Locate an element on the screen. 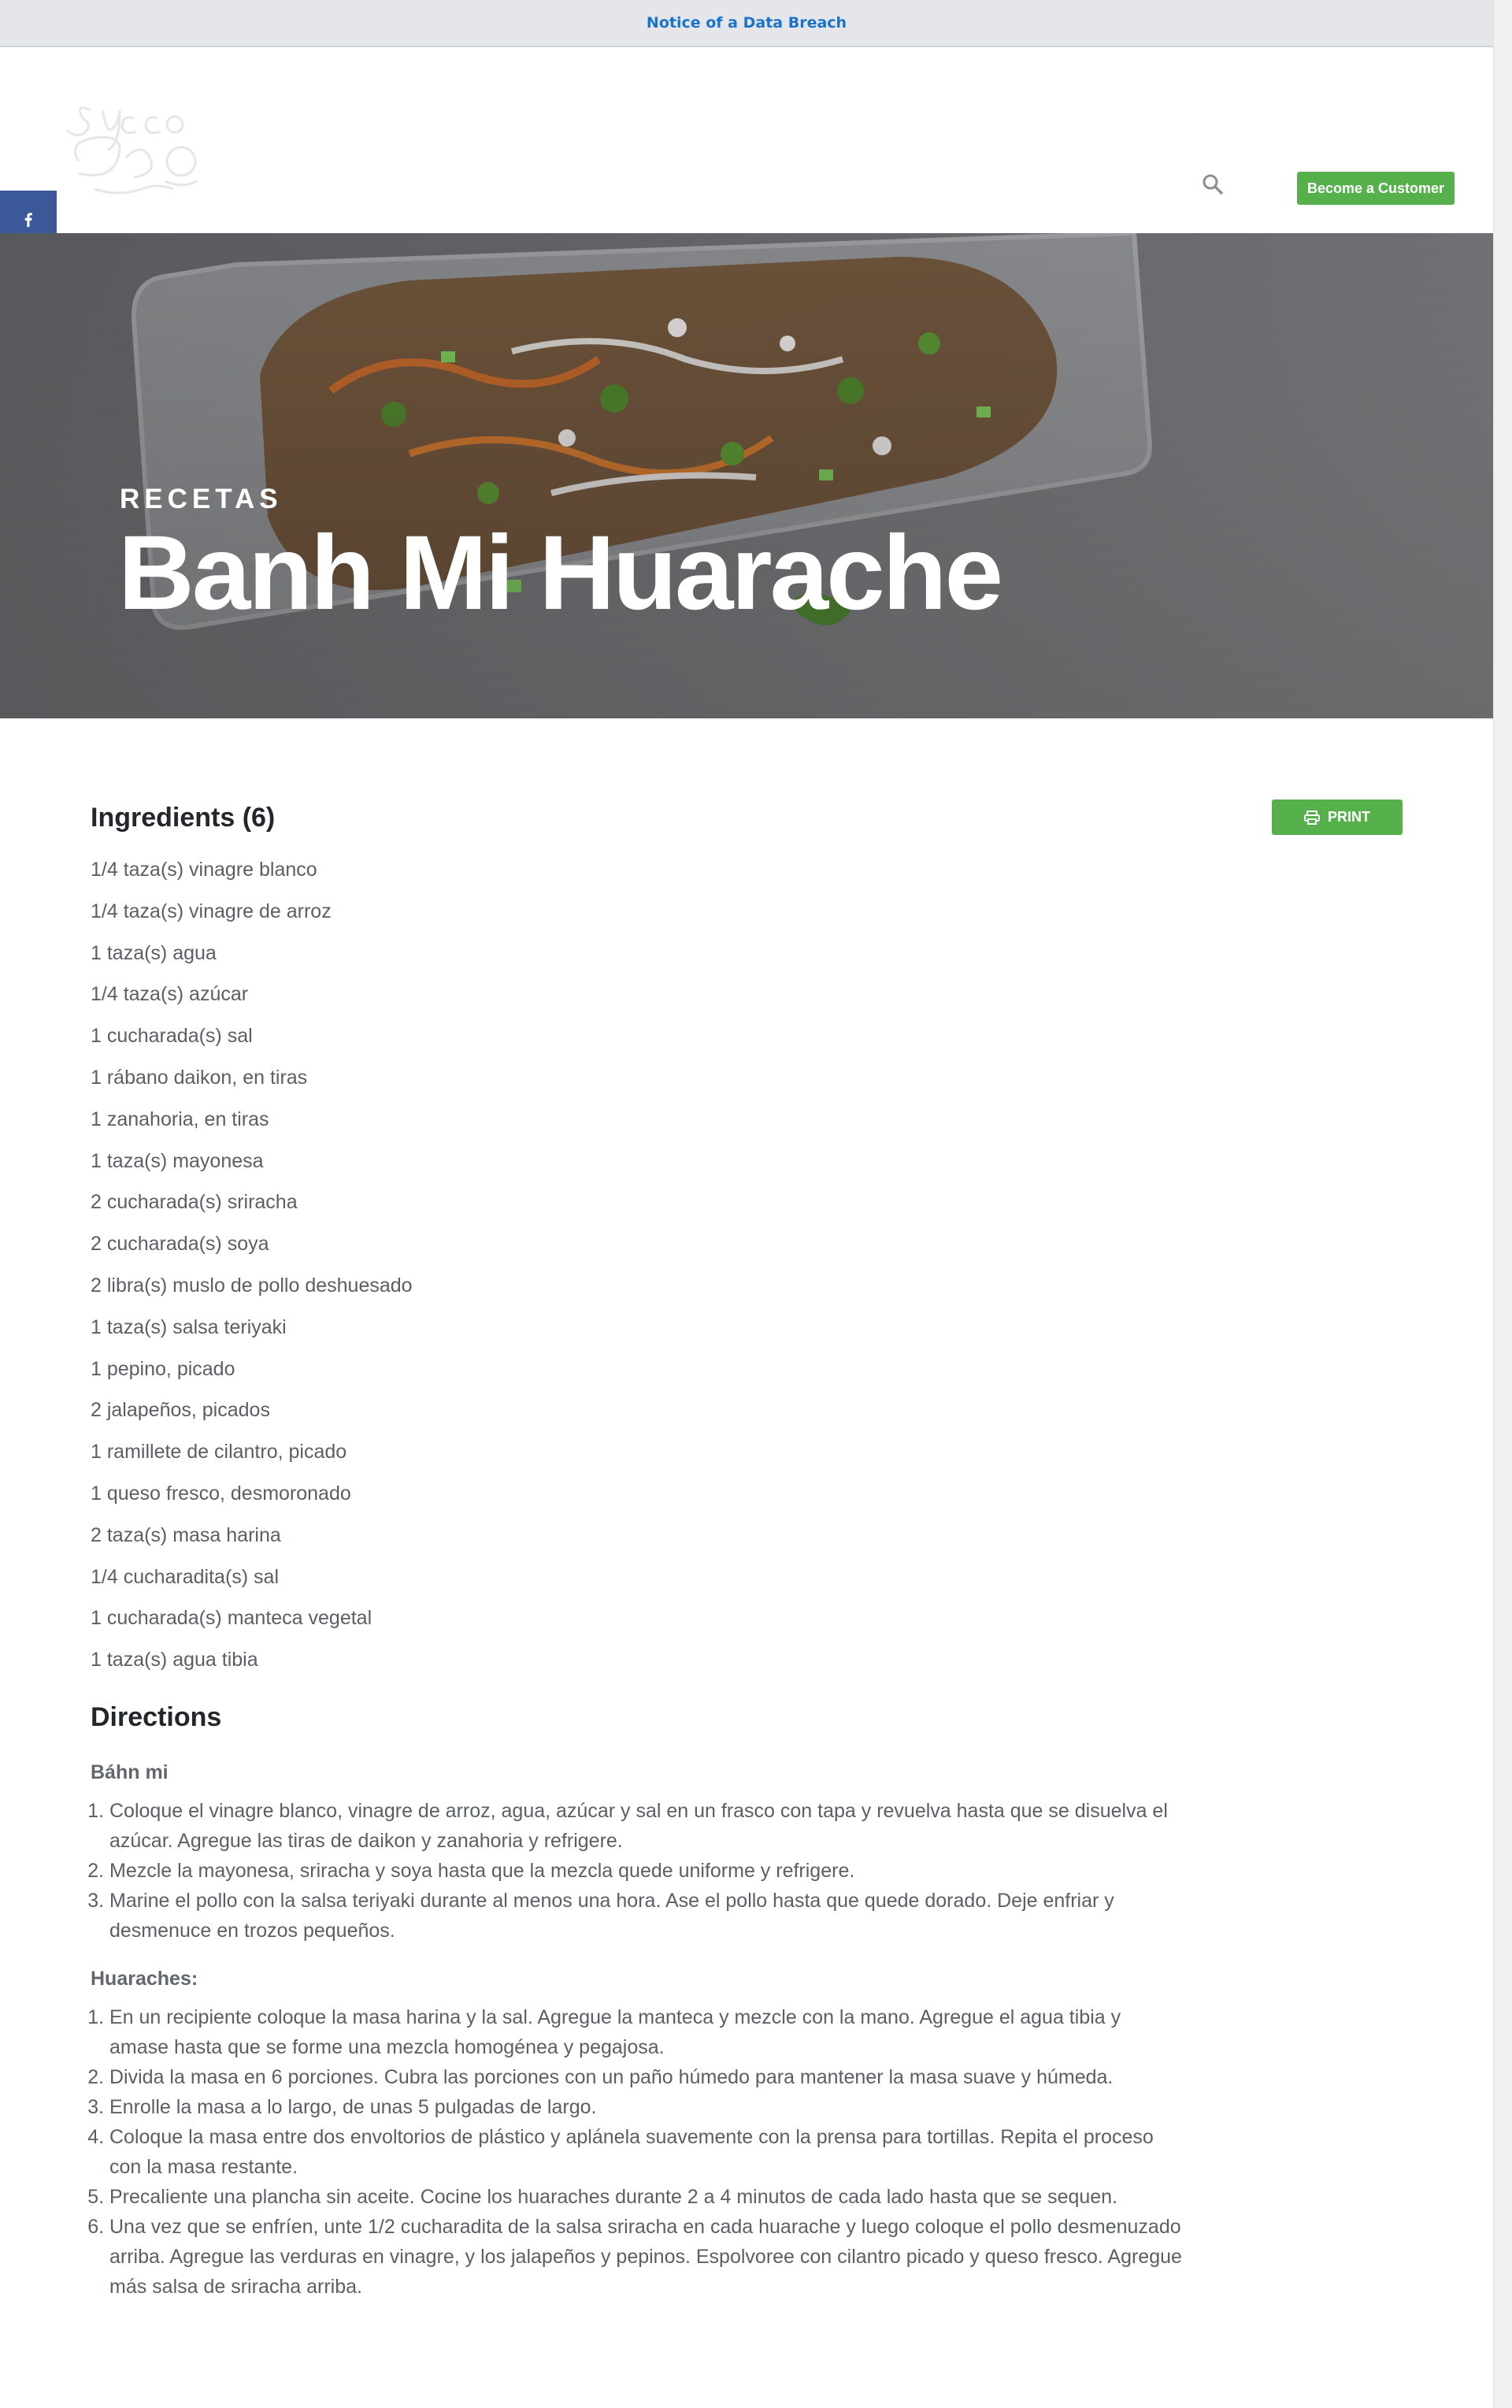  ingredient-item: 1 ramillete de cilantro, picado is located at coordinates (219, 1452).